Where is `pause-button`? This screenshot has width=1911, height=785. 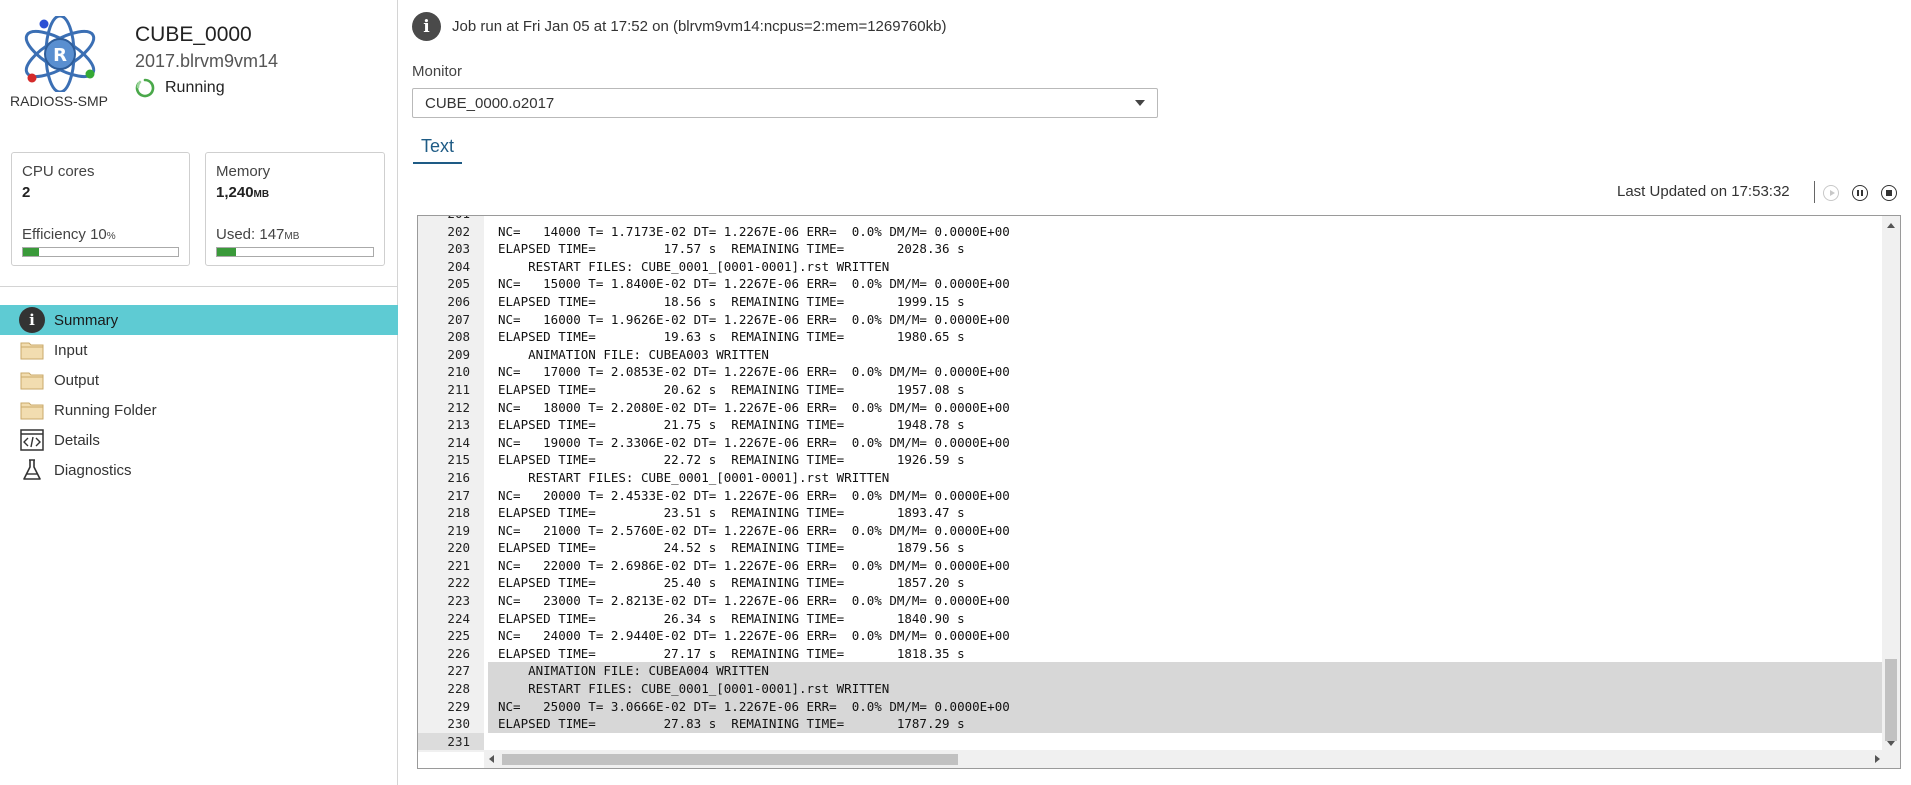
pause-button is located at coordinates (1860, 193).